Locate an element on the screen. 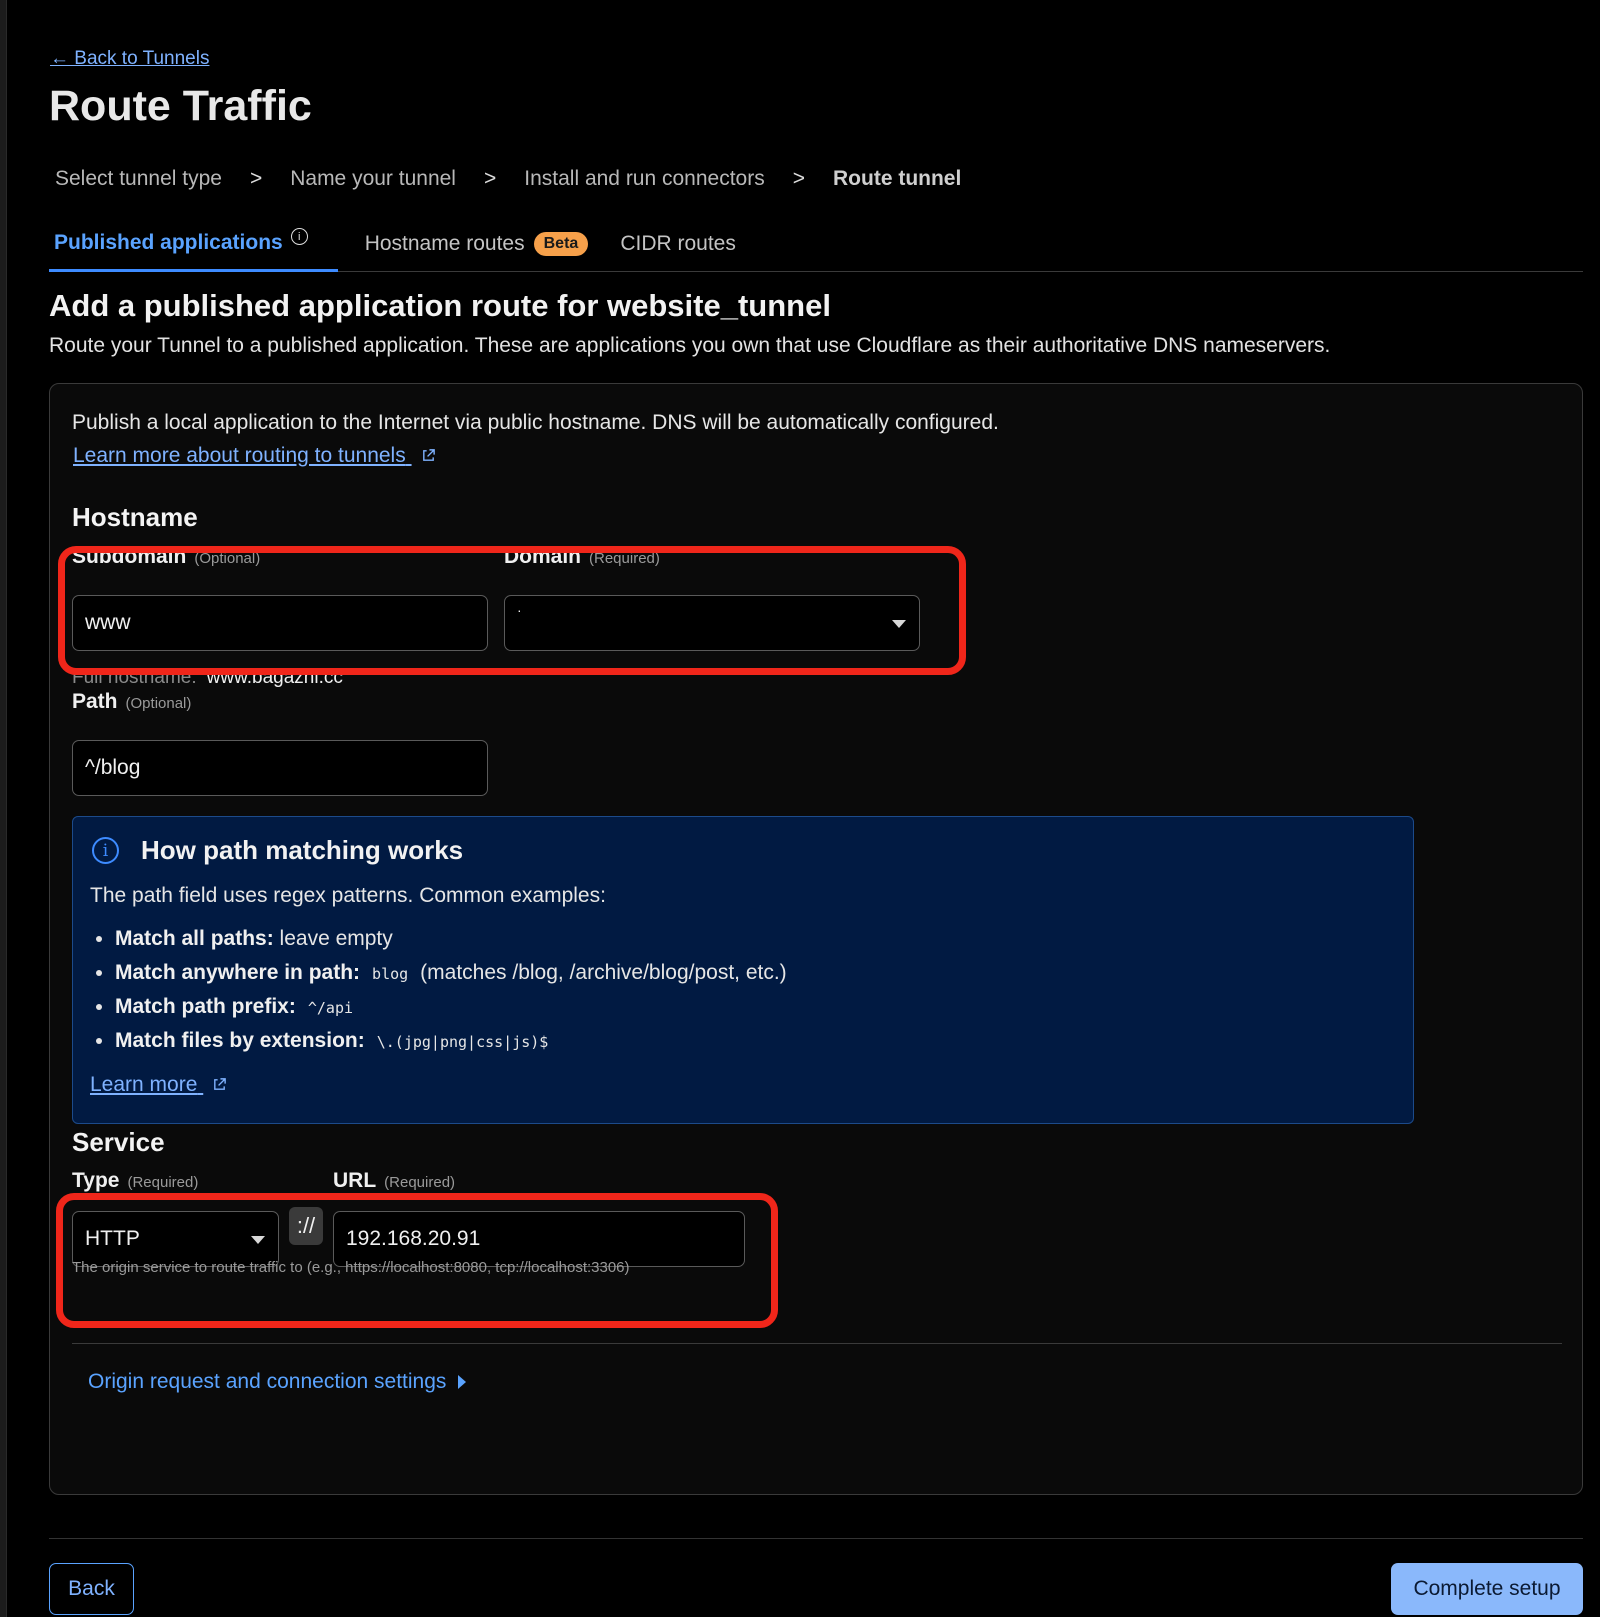  tab-hostname-routes: Hostname routes Beta is located at coordinates (477, 249).